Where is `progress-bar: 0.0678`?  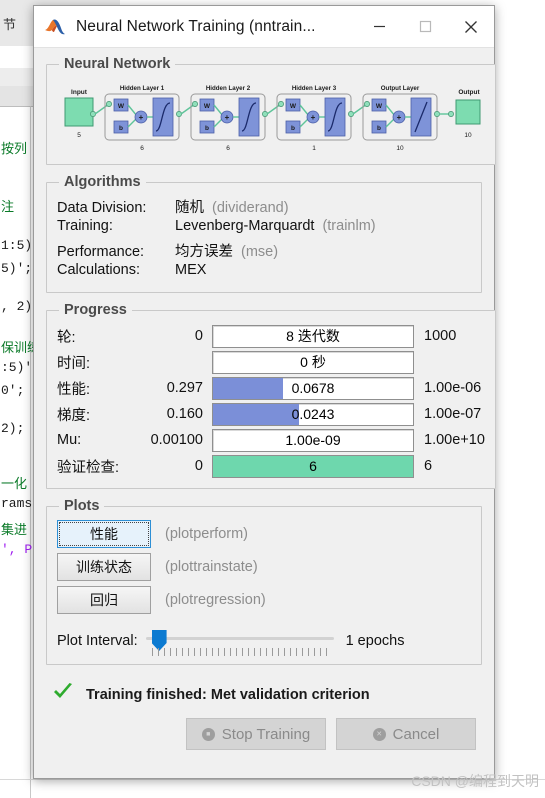 progress-bar: 0.0678 is located at coordinates (313, 388).